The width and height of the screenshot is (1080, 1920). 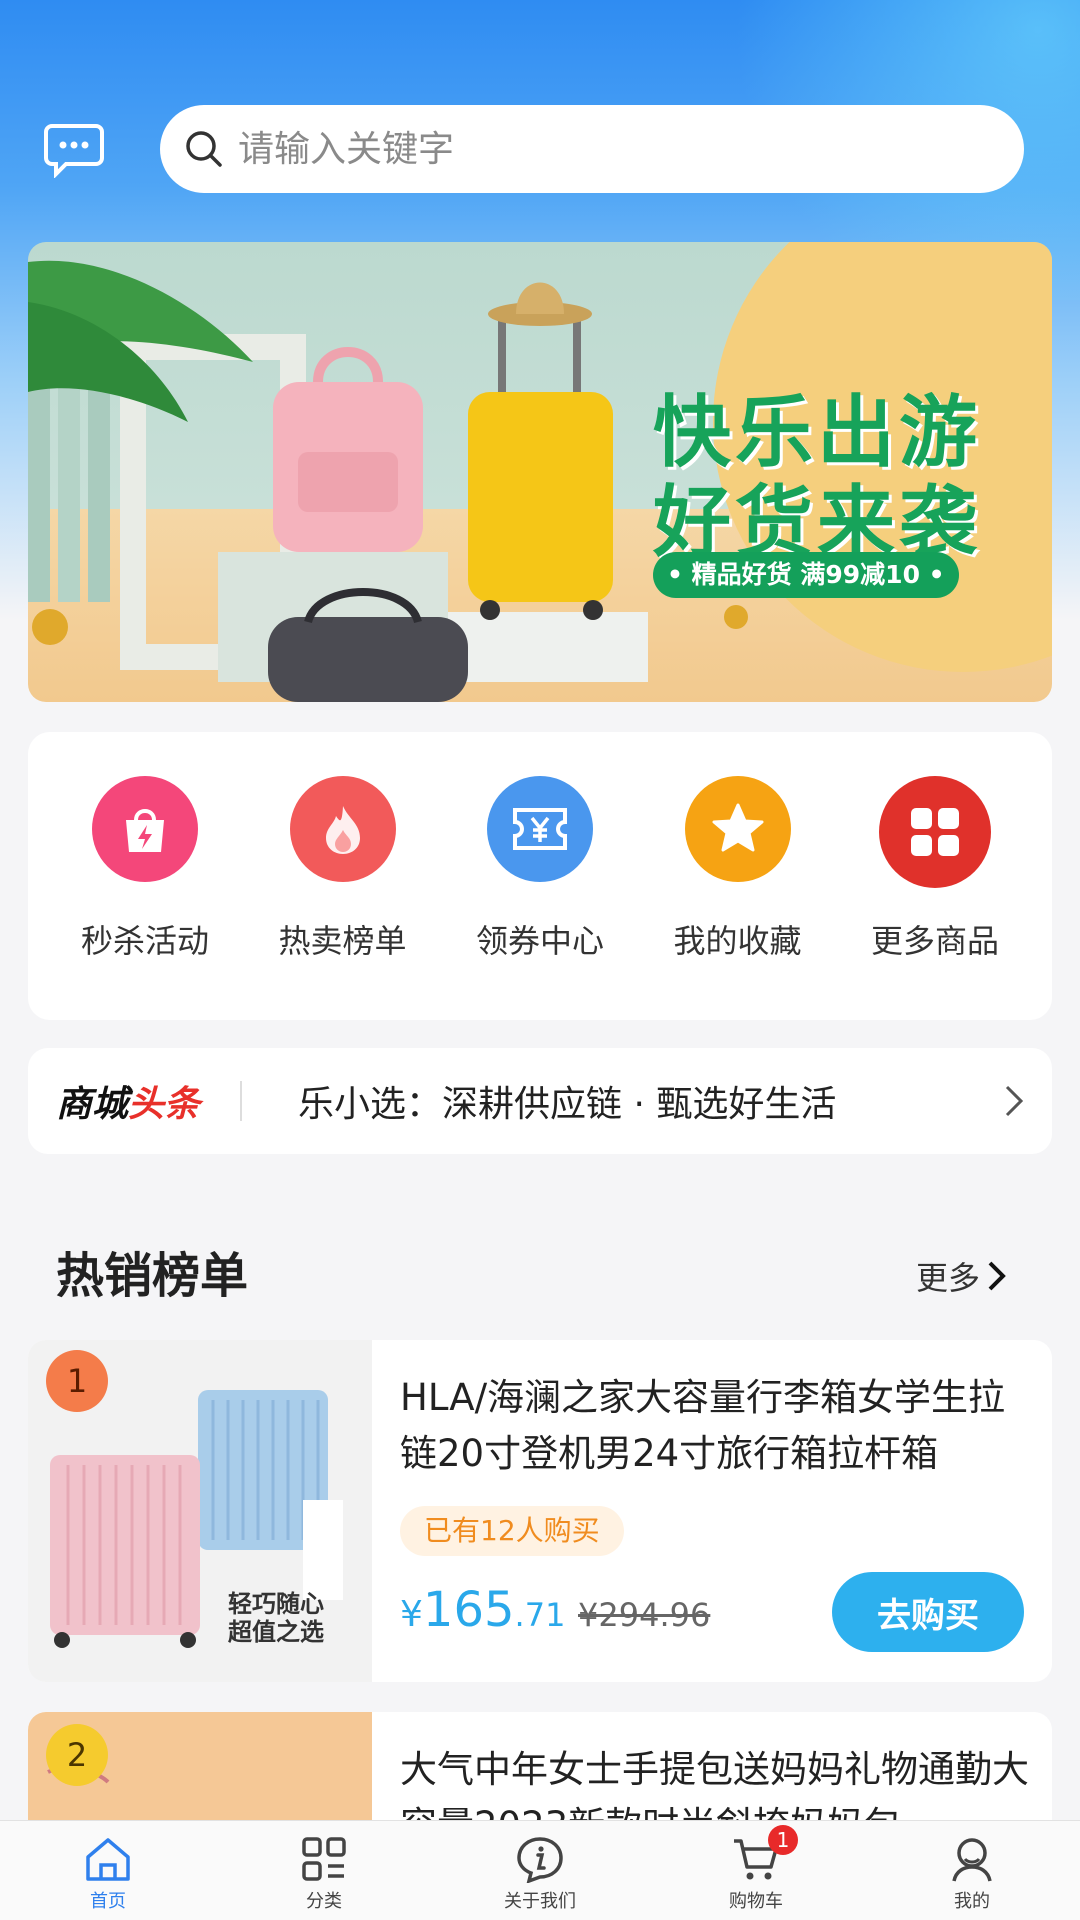 I want to click on tab-category: 分类, so click(x=324, y=1870).